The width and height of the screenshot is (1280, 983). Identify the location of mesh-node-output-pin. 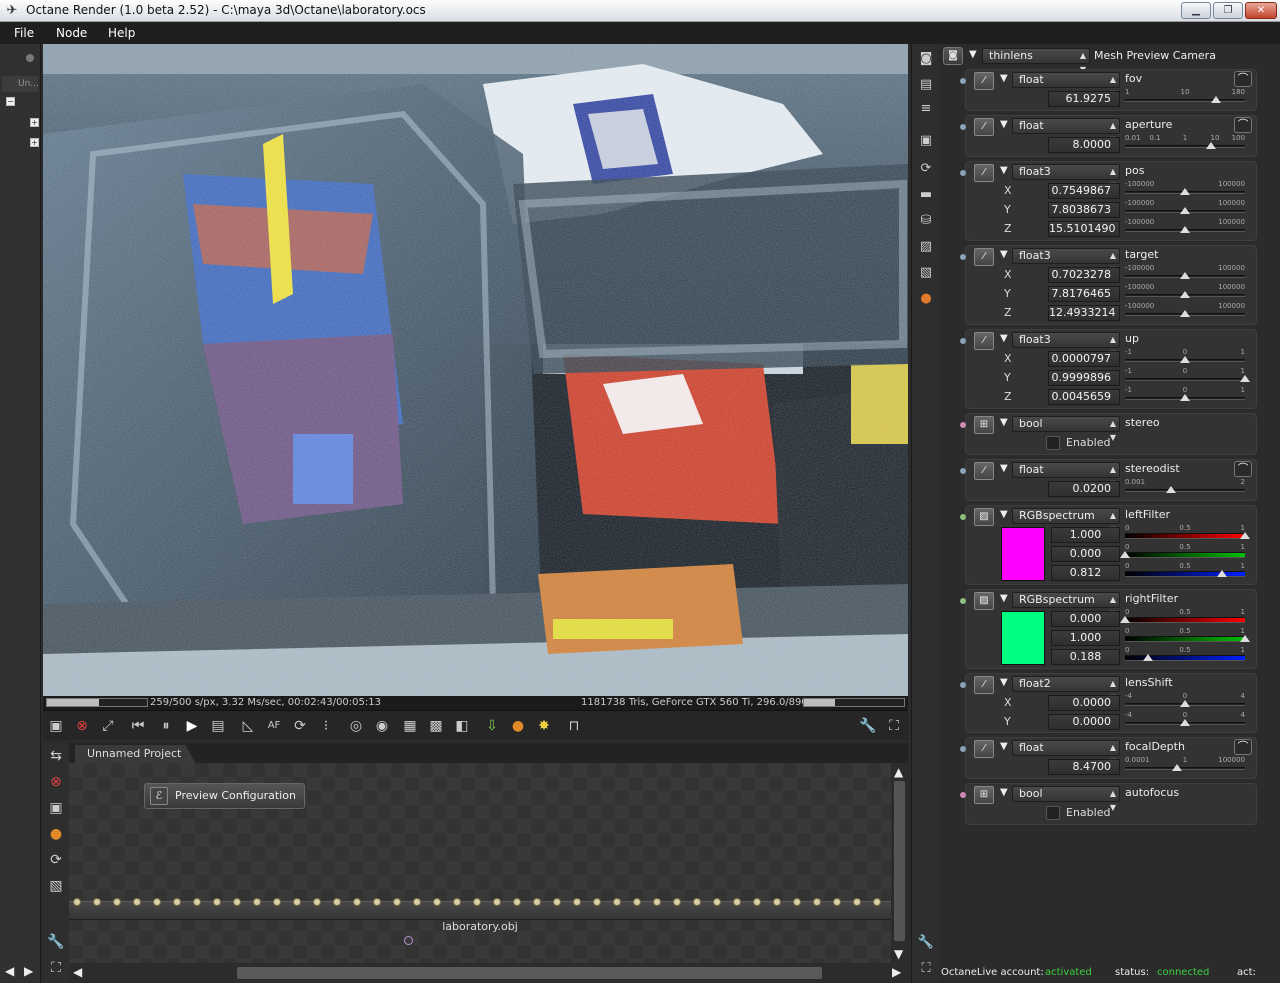
(408, 940).